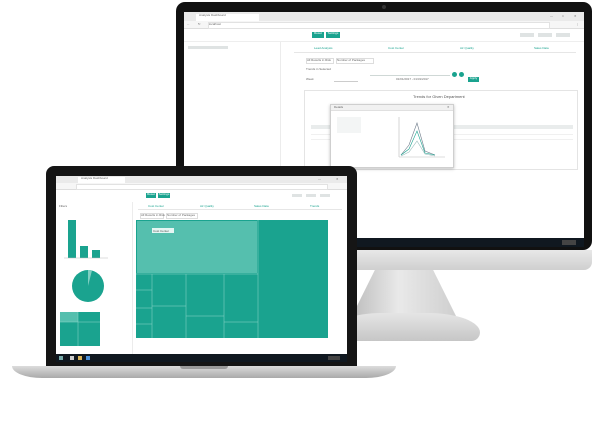 This screenshot has height=429, width=600. I want to click on monitor-addressbar: ← ↻ localhost ⋮, so click(384, 25).